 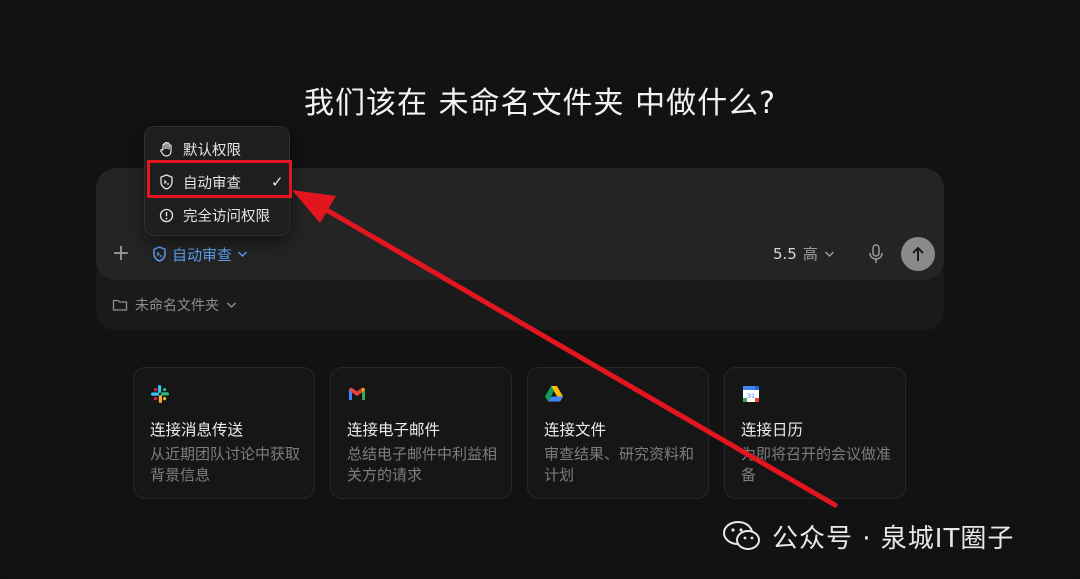 What do you see at coordinates (422, 464) in the screenshot?
I see `card-description: 总结电子邮件中利益相关方的请求` at bounding box center [422, 464].